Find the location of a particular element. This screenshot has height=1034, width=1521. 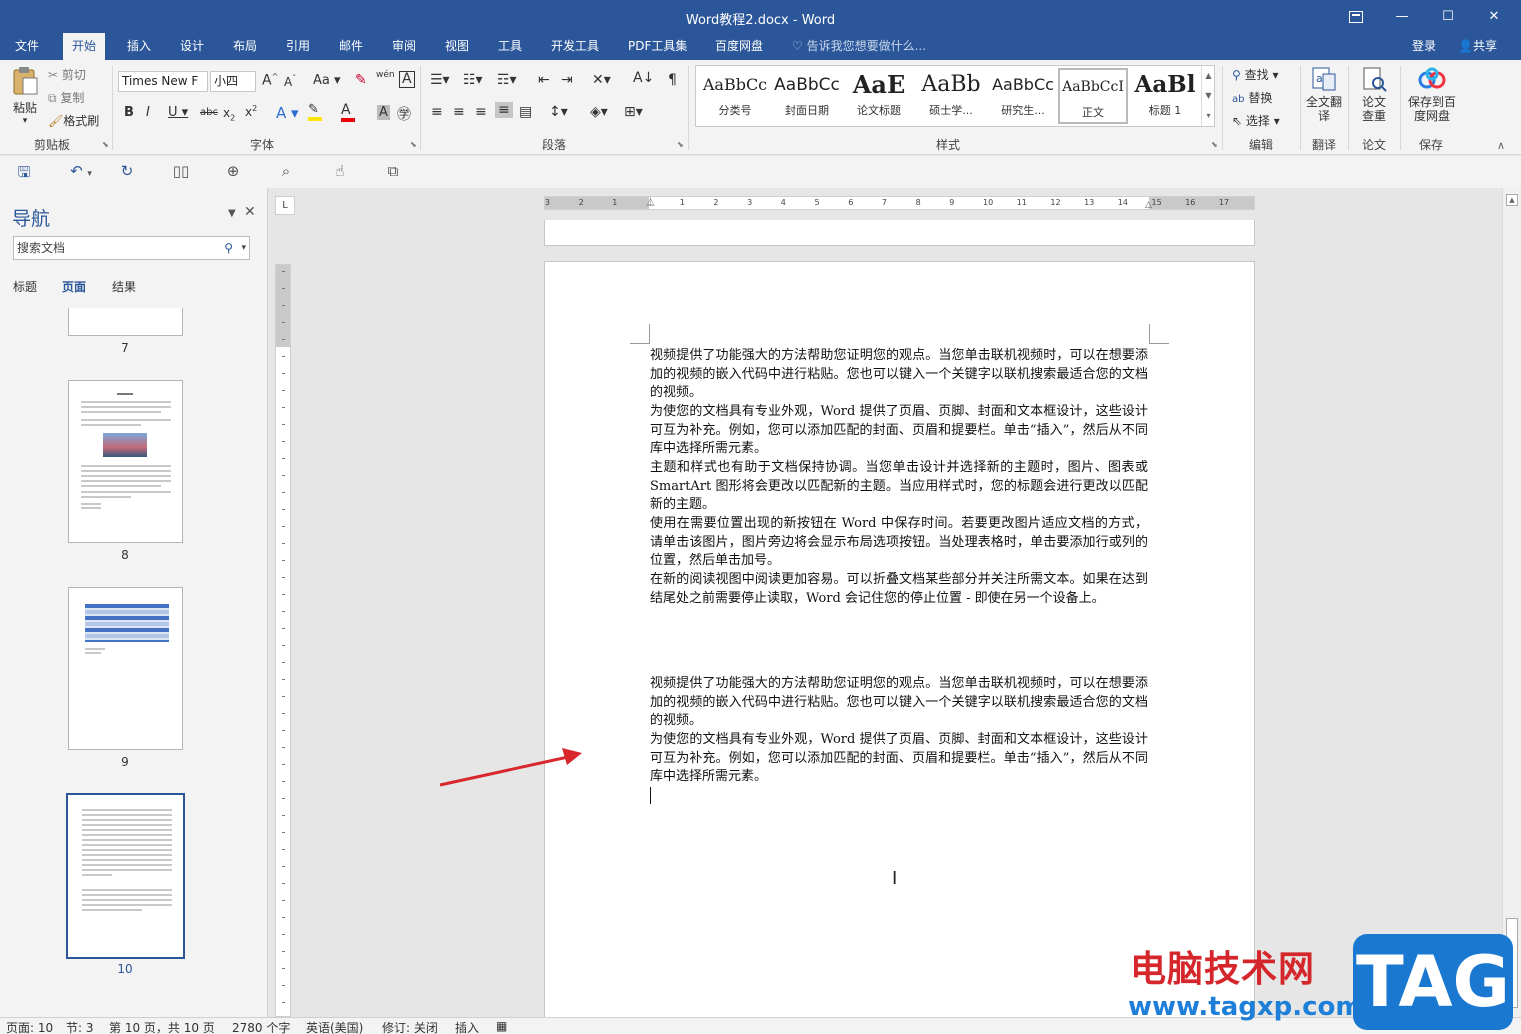

increase-indent-icon: ⇥ is located at coordinates (567, 80).